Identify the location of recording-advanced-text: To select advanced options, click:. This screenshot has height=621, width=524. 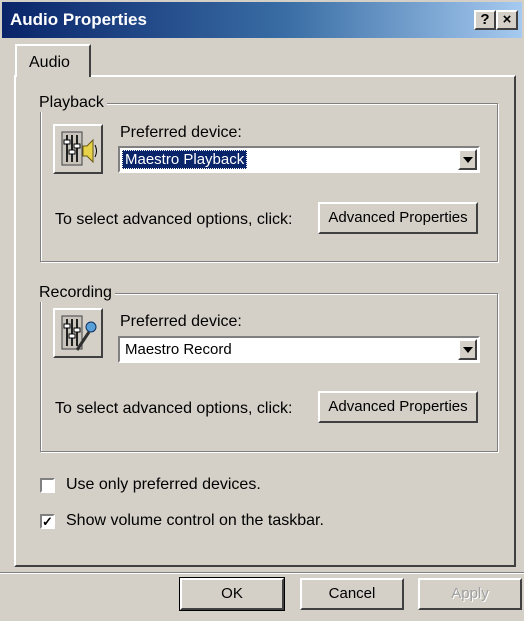
(174, 408).